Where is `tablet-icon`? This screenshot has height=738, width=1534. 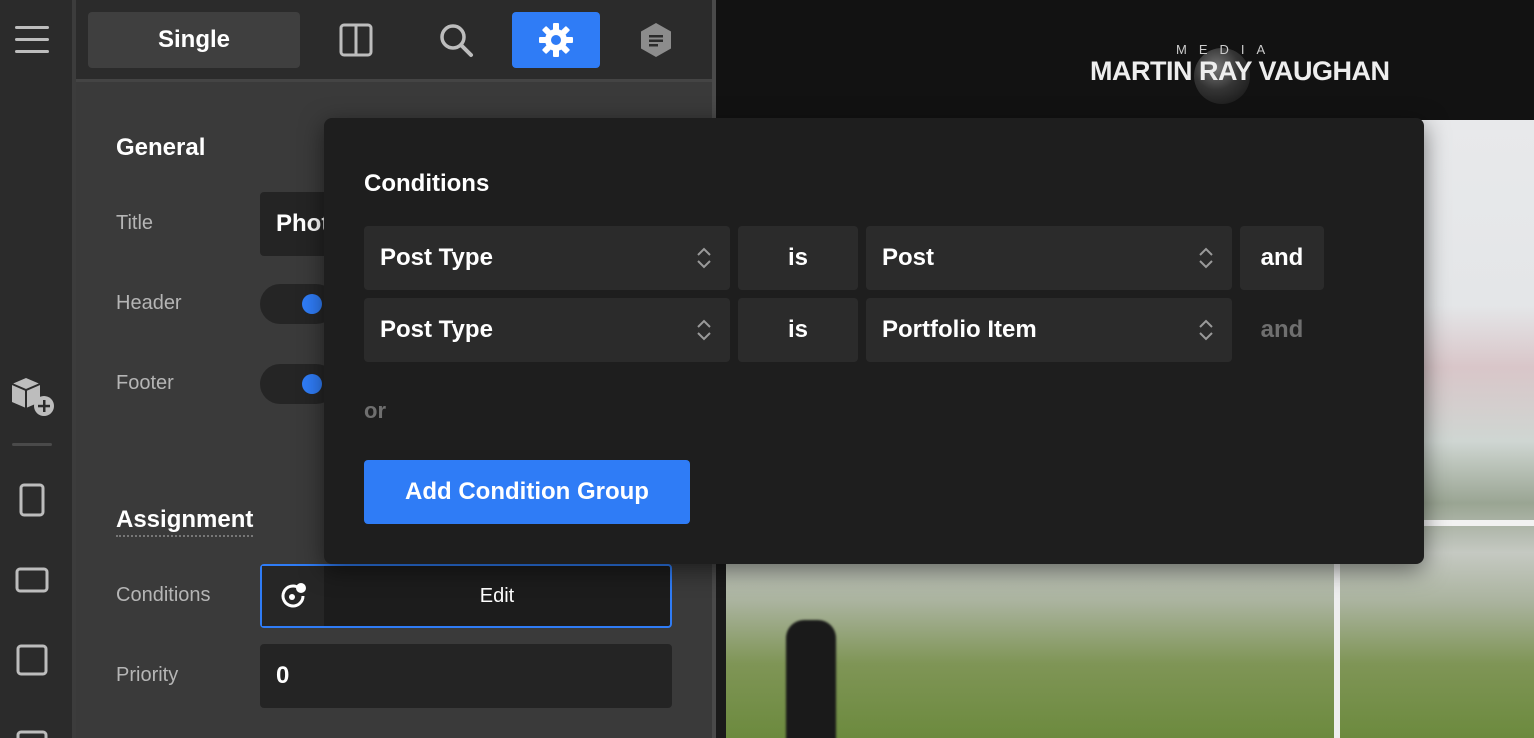 tablet-icon is located at coordinates (32, 660).